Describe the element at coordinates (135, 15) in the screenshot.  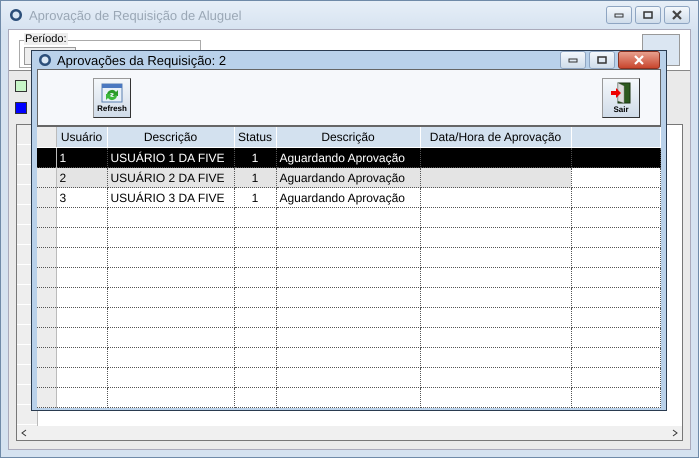
I see `window-title: Aprovação de Requisição de Aluguel` at that location.